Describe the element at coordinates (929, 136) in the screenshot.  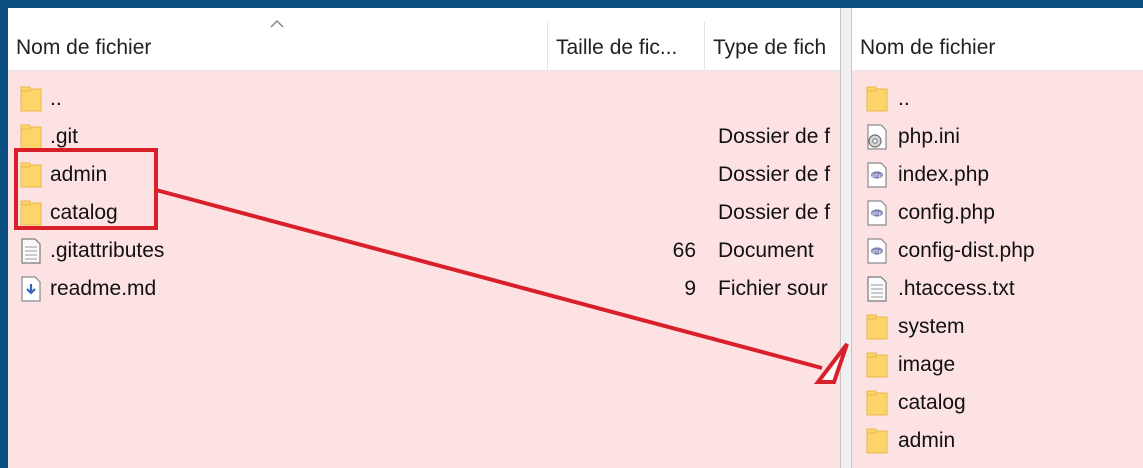
I see `file-name: php.ini` at that location.